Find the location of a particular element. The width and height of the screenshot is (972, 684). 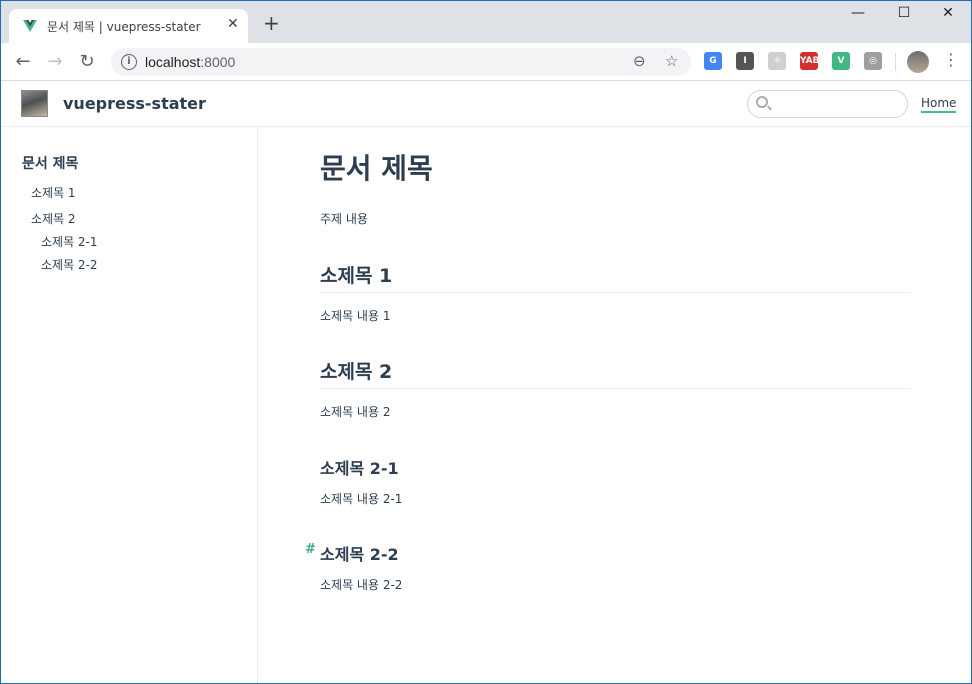

search-box is located at coordinates (827, 104).